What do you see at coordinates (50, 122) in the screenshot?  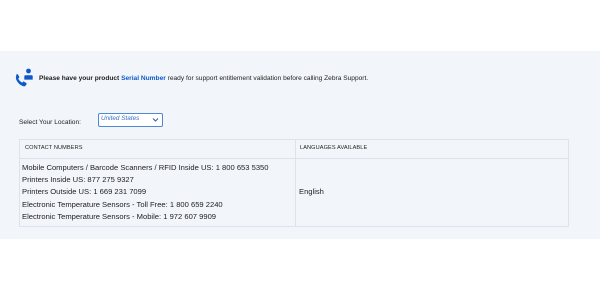 I see `location-label: Select Your Location:` at bounding box center [50, 122].